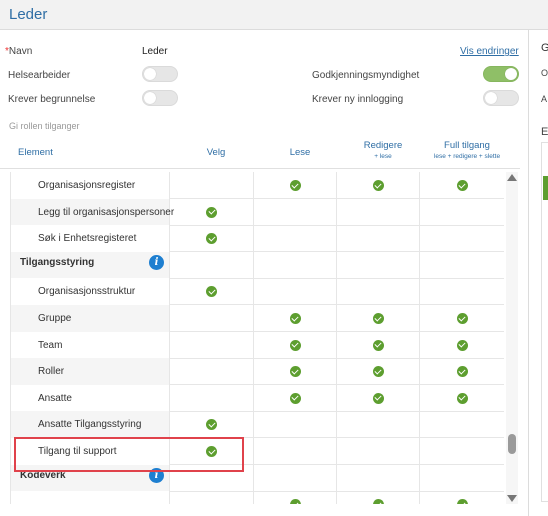 The width and height of the screenshot is (548, 516). What do you see at coordinates (489, 51) in the screenshot?
I see `vis-endringer-link: Vis endringer` at bounding box center [489, 51].